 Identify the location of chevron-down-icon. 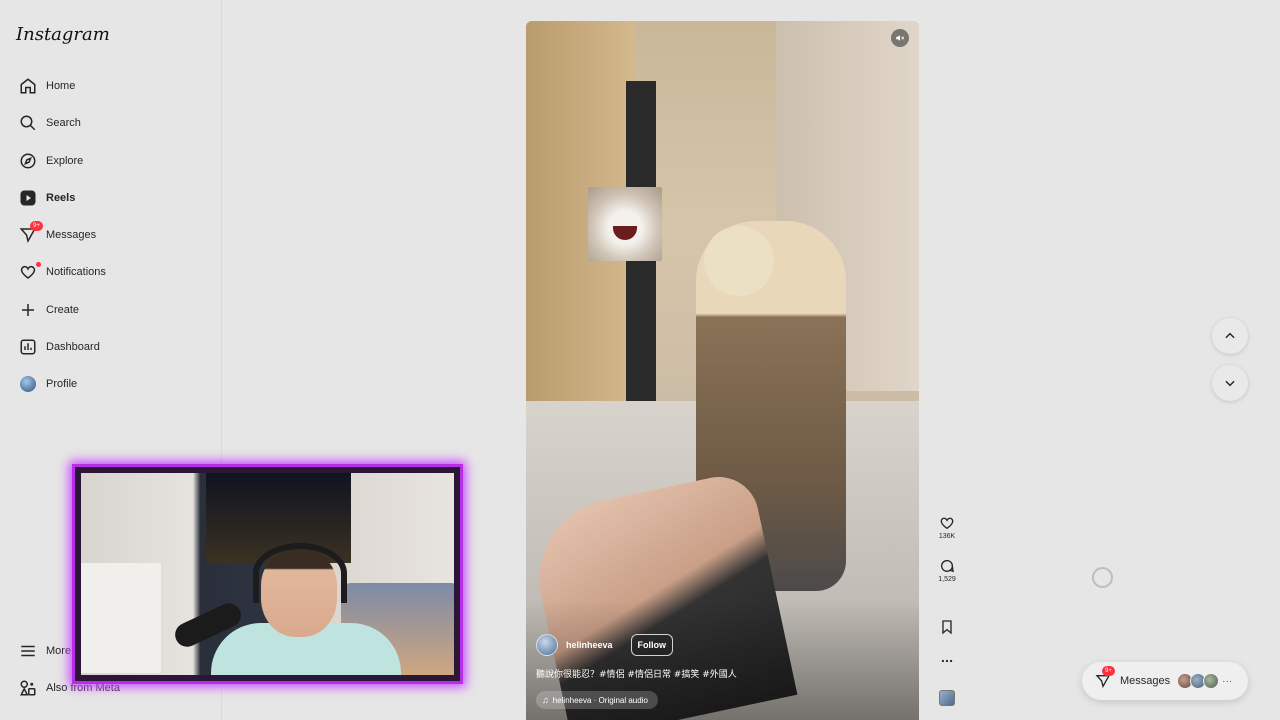
(1230, 383).